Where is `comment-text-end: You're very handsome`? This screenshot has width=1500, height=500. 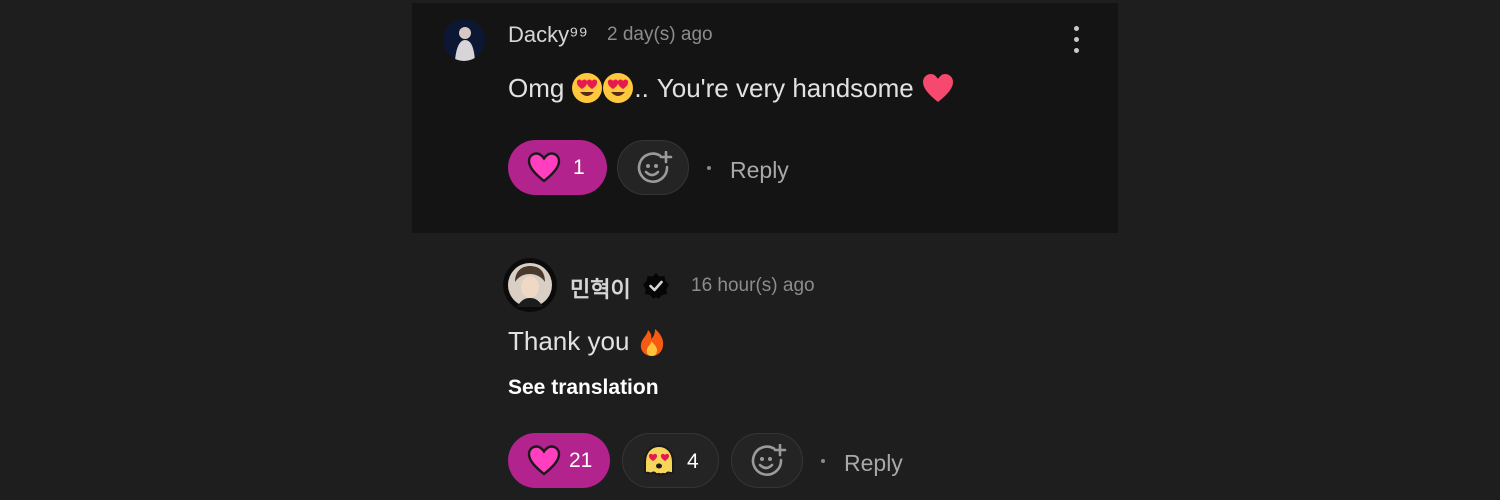 comment-text-end: You're very handsome is located at coordinates (785, 87).